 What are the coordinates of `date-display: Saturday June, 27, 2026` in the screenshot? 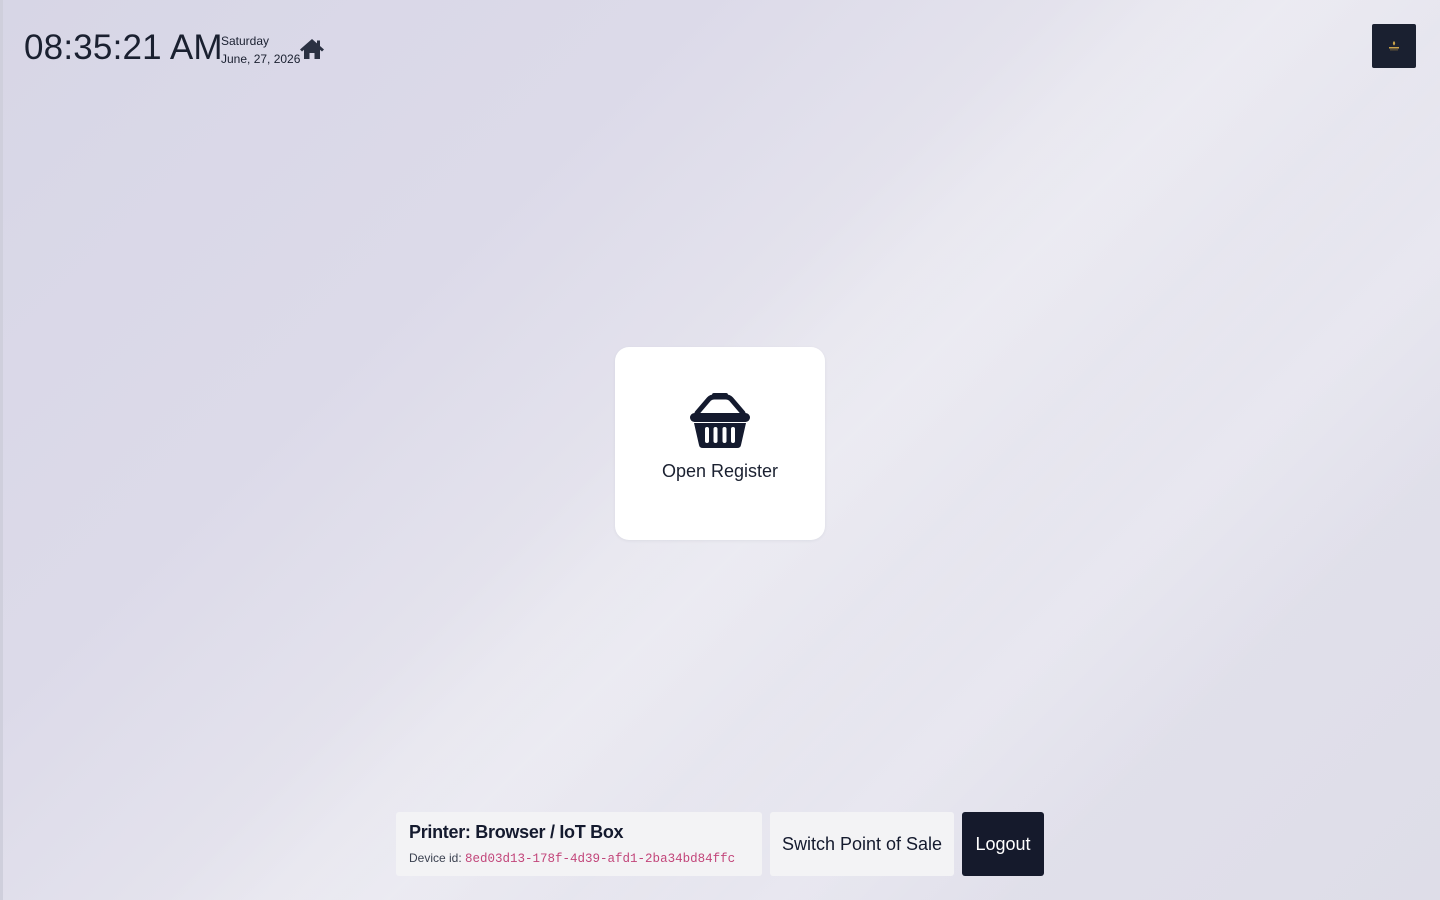 It's located at (260, 50).